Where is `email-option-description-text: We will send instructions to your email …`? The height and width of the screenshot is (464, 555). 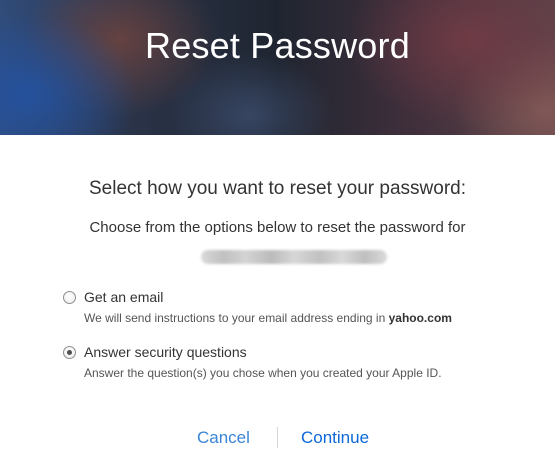
email-option-description-text: We will send instructions to your email … is located at coordinates (236, 318).